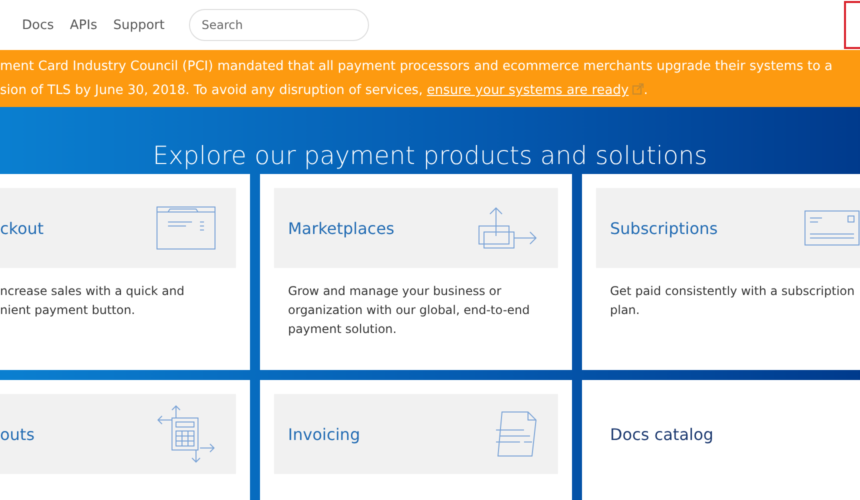  I want to click on product-card: Docs catalog, so click(721, 440).